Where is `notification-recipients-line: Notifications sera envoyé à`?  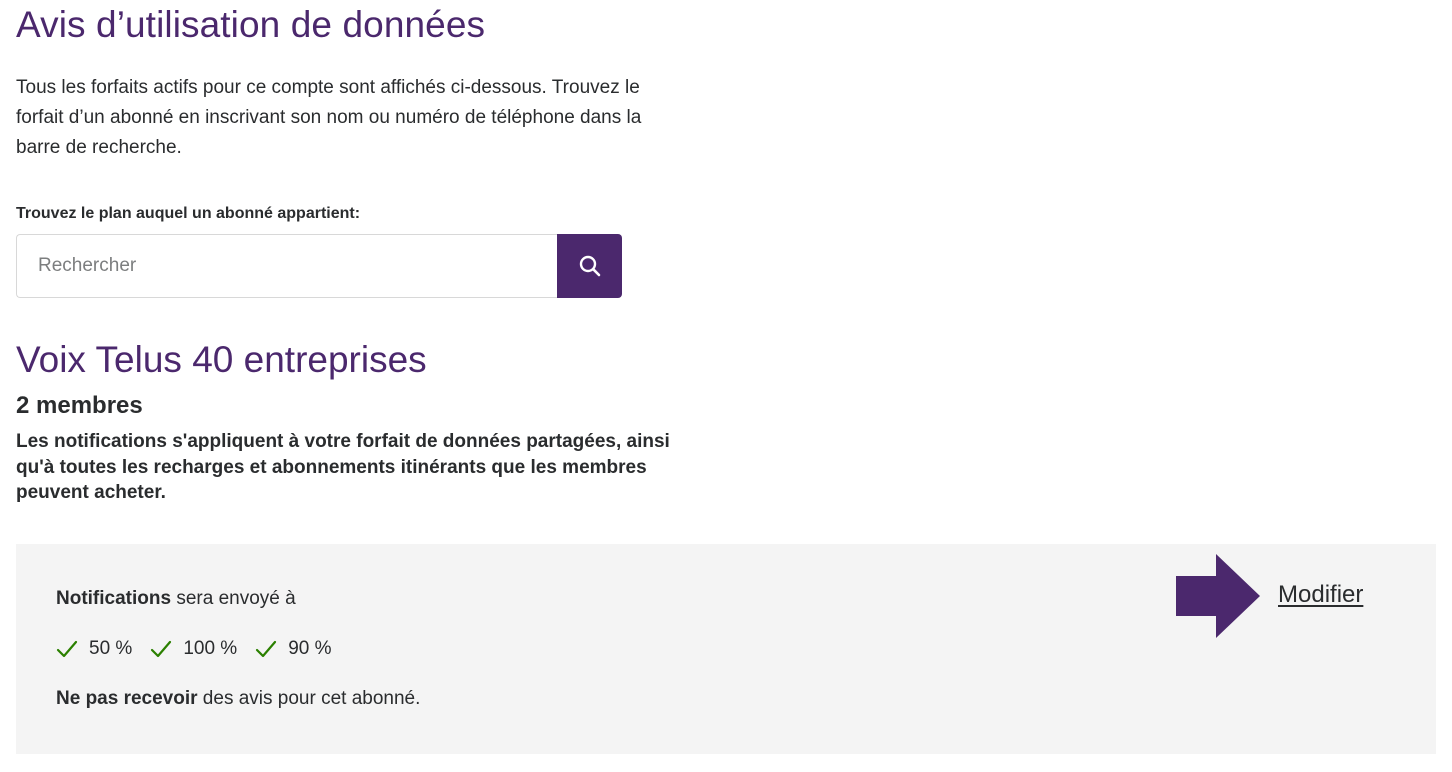 notification-recipients-line: Notifications sera envoyé à is located at coordinates (176, 599).